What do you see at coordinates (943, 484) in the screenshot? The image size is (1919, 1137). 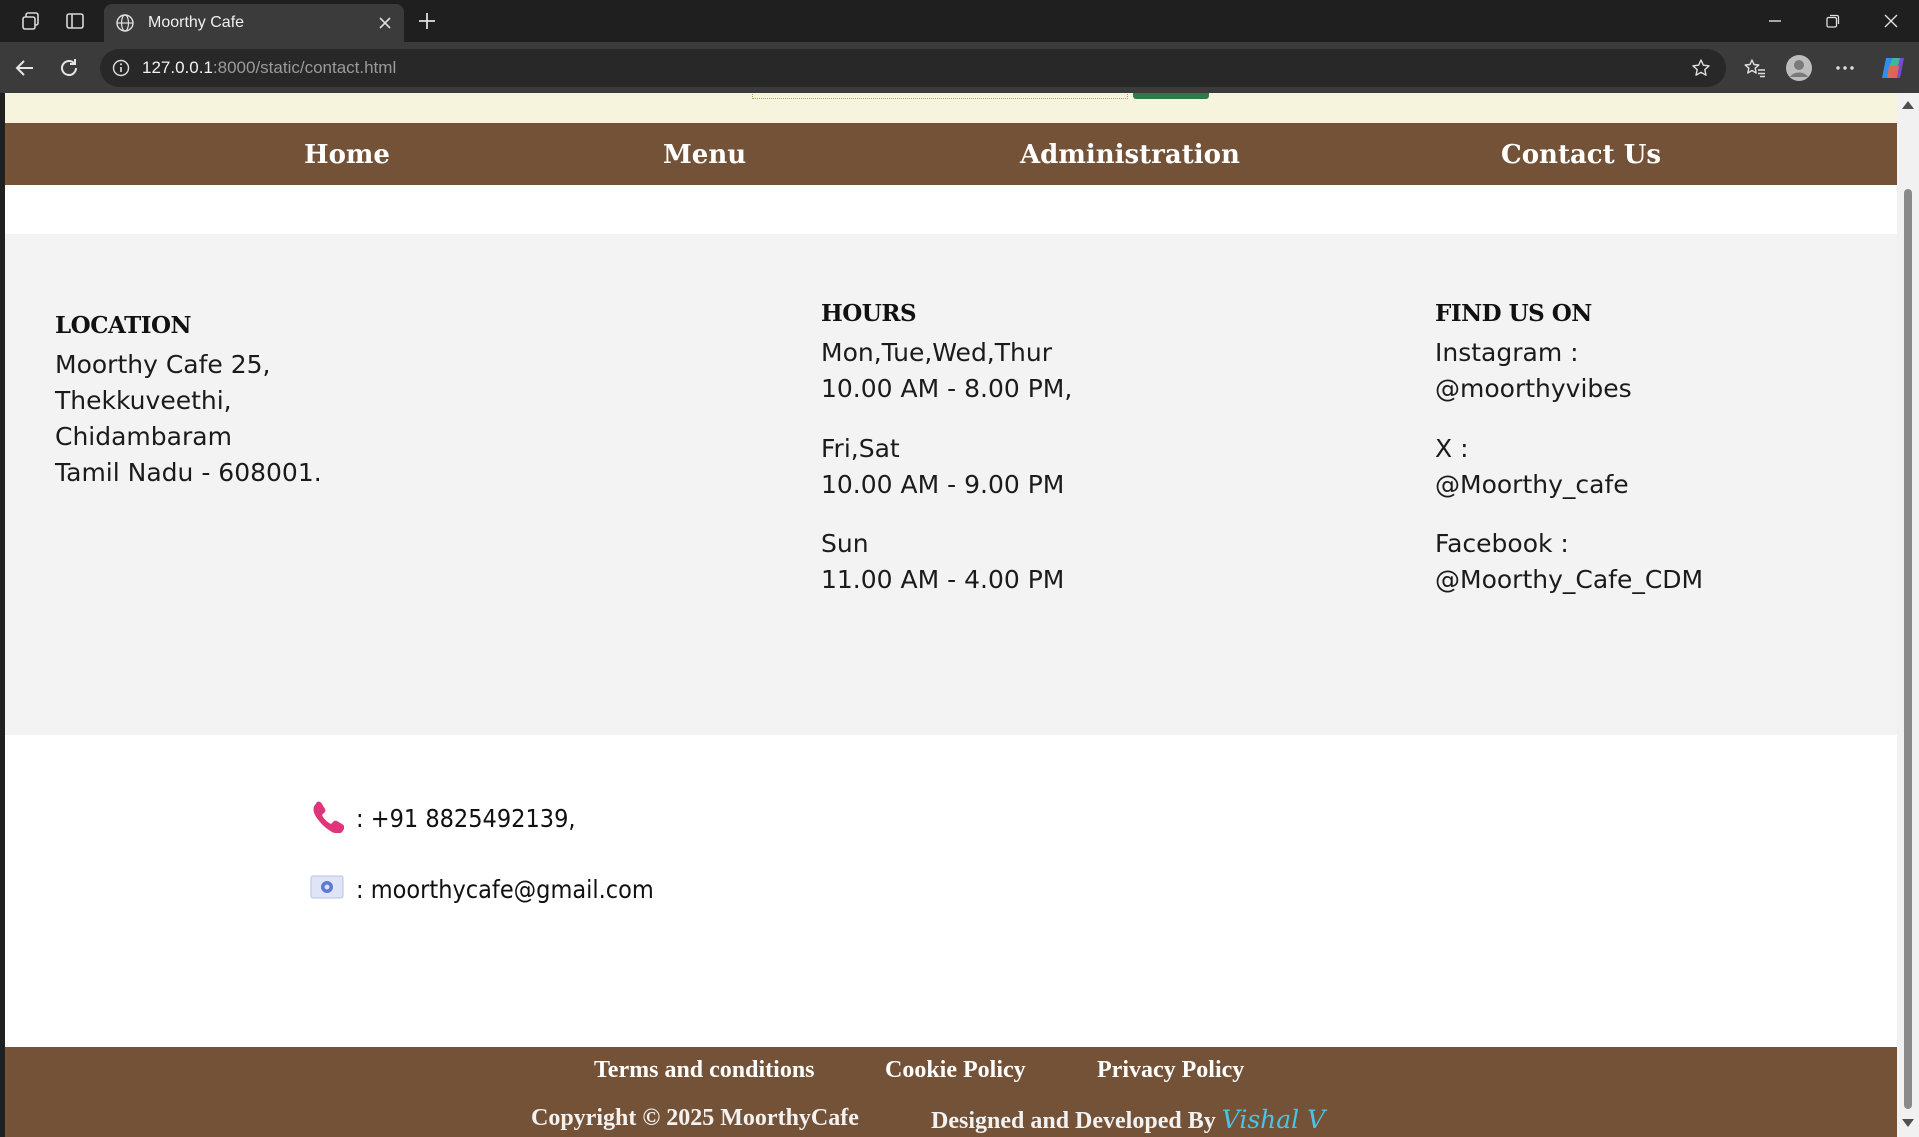 I see `hours-time: 10.00 AM - 9.00 PM` at bounding box center [943, 484].